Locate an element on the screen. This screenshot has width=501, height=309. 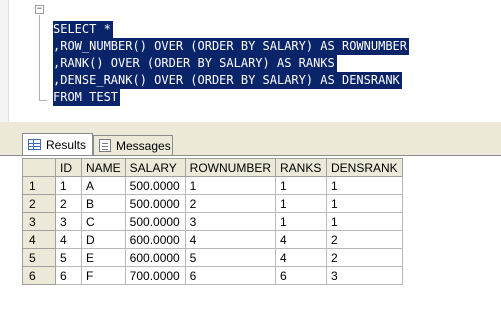
cell-rownumber: 2 is located at coordinates (230, 203).